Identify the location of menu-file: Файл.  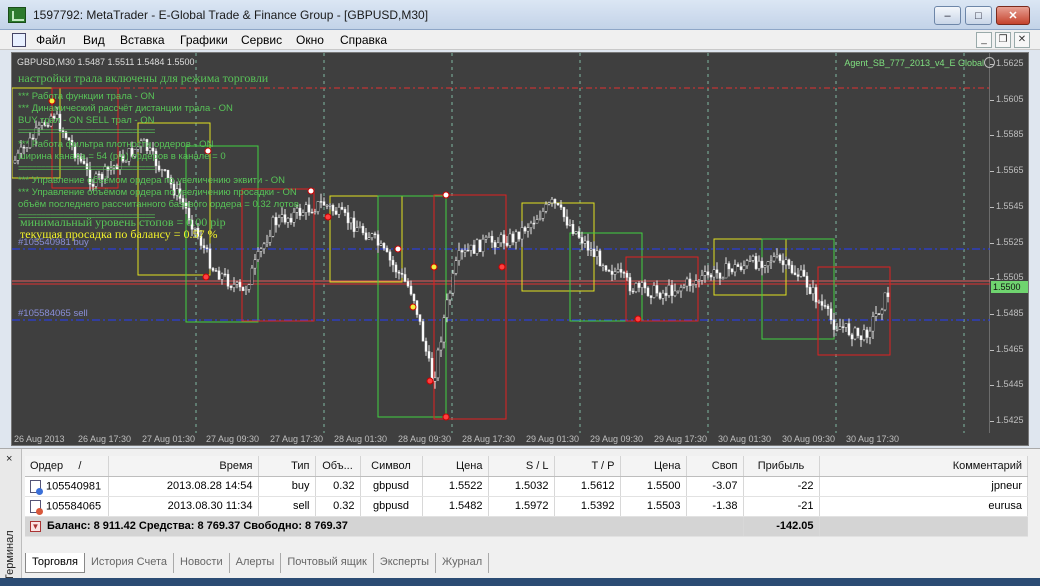
(51, 40).